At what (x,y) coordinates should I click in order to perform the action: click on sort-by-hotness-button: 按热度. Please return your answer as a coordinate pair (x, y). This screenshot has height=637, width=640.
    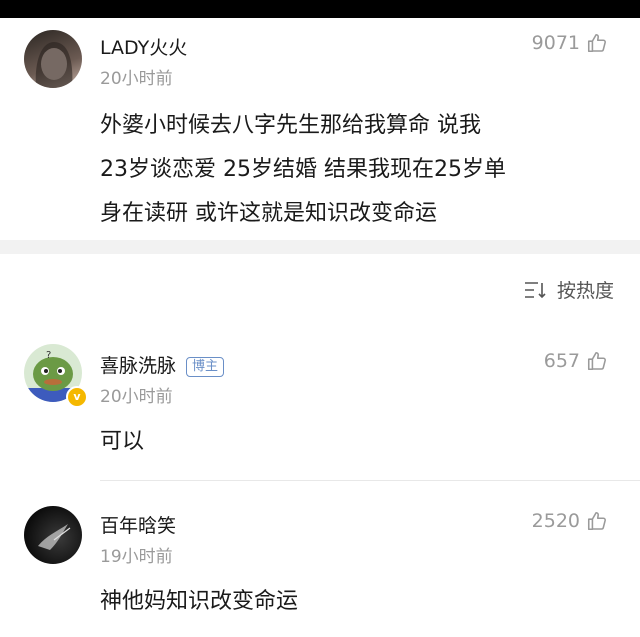
    Looking at the image, I should click on (568, 289).